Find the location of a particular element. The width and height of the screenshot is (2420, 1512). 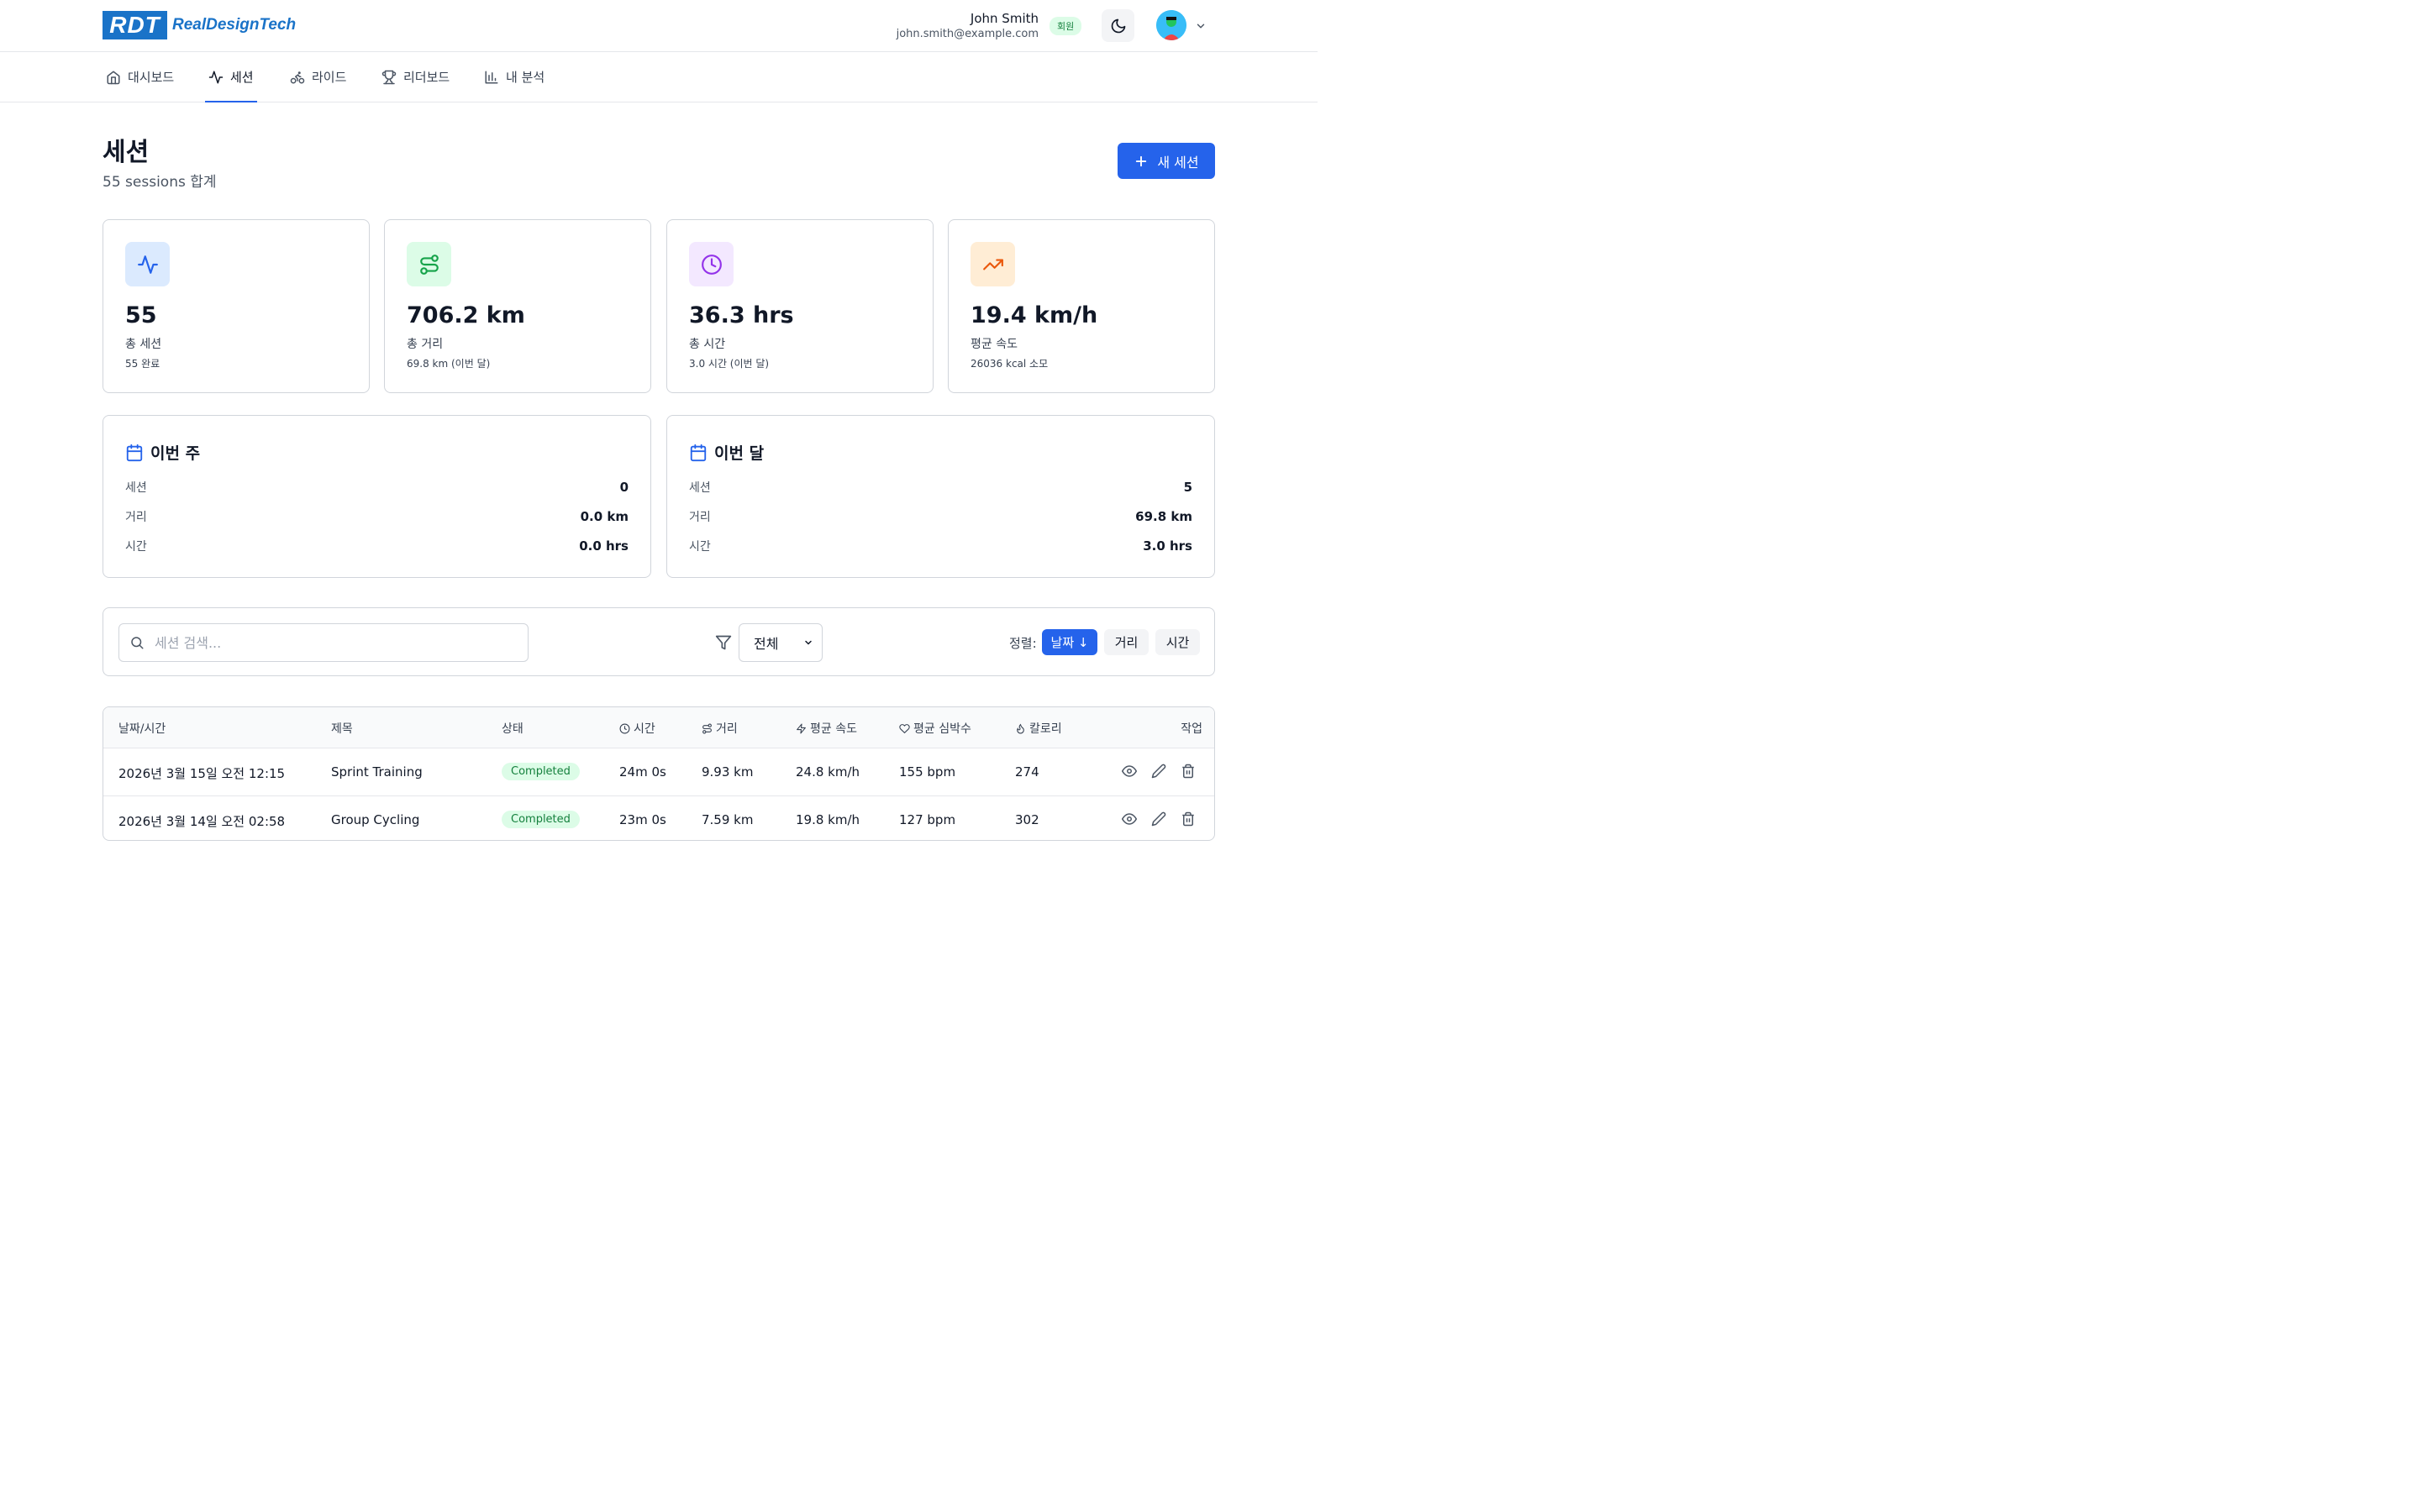

table-header: 날짜/시간 제목 상태 시간 거리 평균 속도 평균 심박수 칼로리 작업 is located at coordinates (658, 727).